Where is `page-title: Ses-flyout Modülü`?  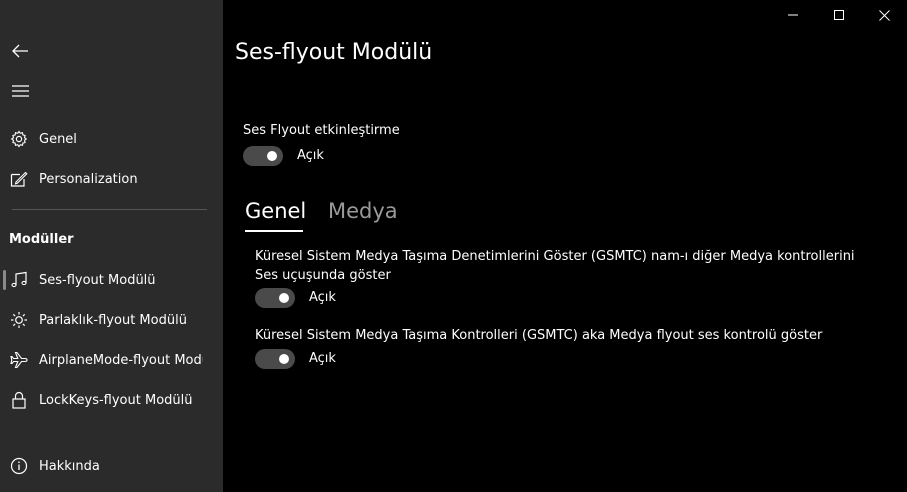
page-title: Ses-flyout Modülü is located at coordinates (334, 52).